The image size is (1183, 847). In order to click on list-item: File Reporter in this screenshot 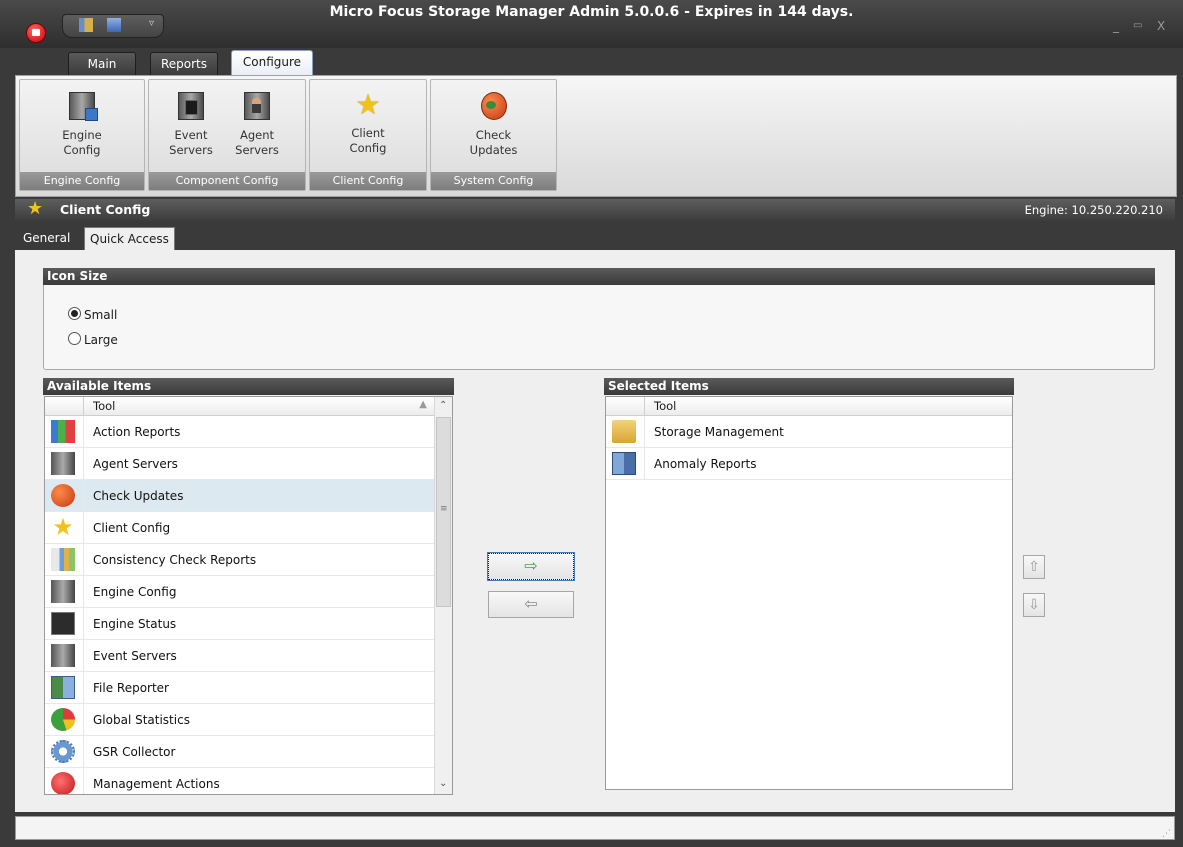, I will do `click(240, 688)`.